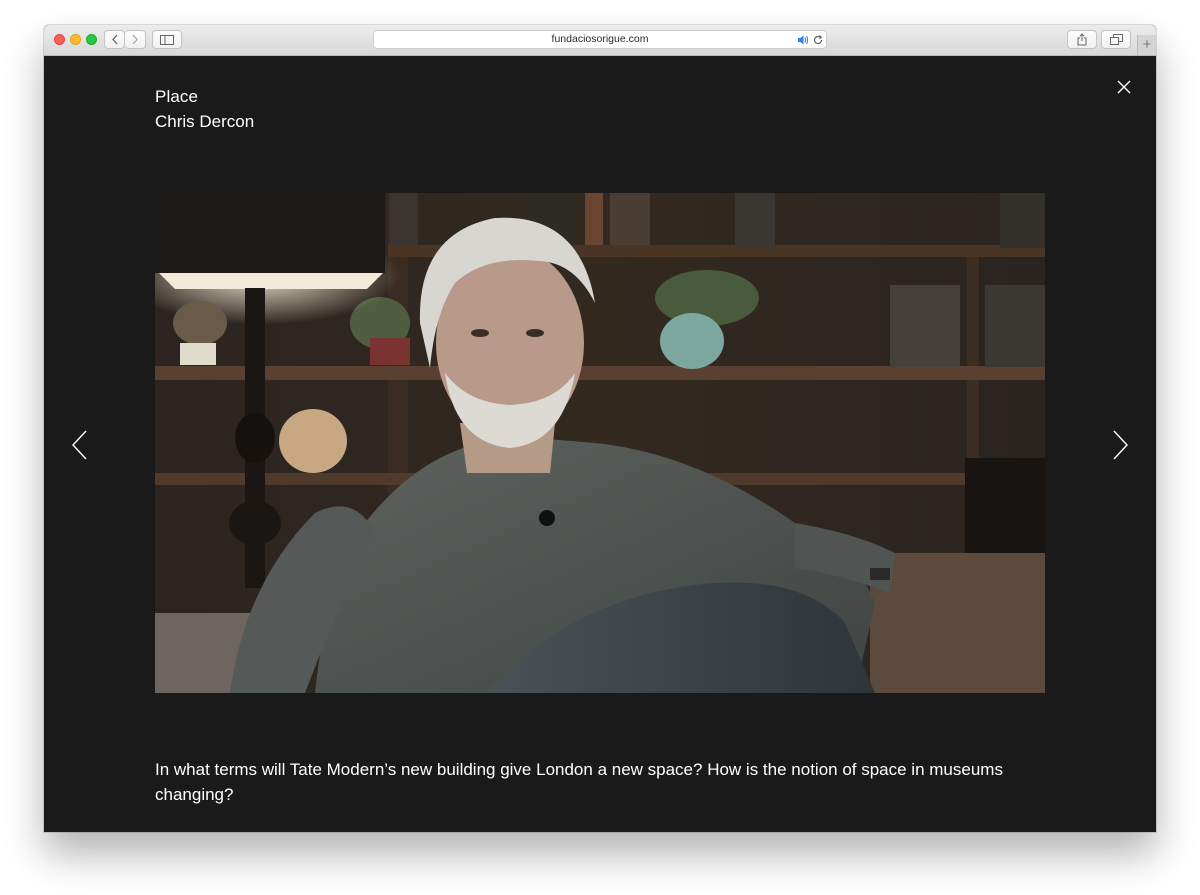 This screenshot has height=895, width=1200. Describe the element at coordinates (75, 39) in the screenshot. I see `window-minimize-button` at that location.